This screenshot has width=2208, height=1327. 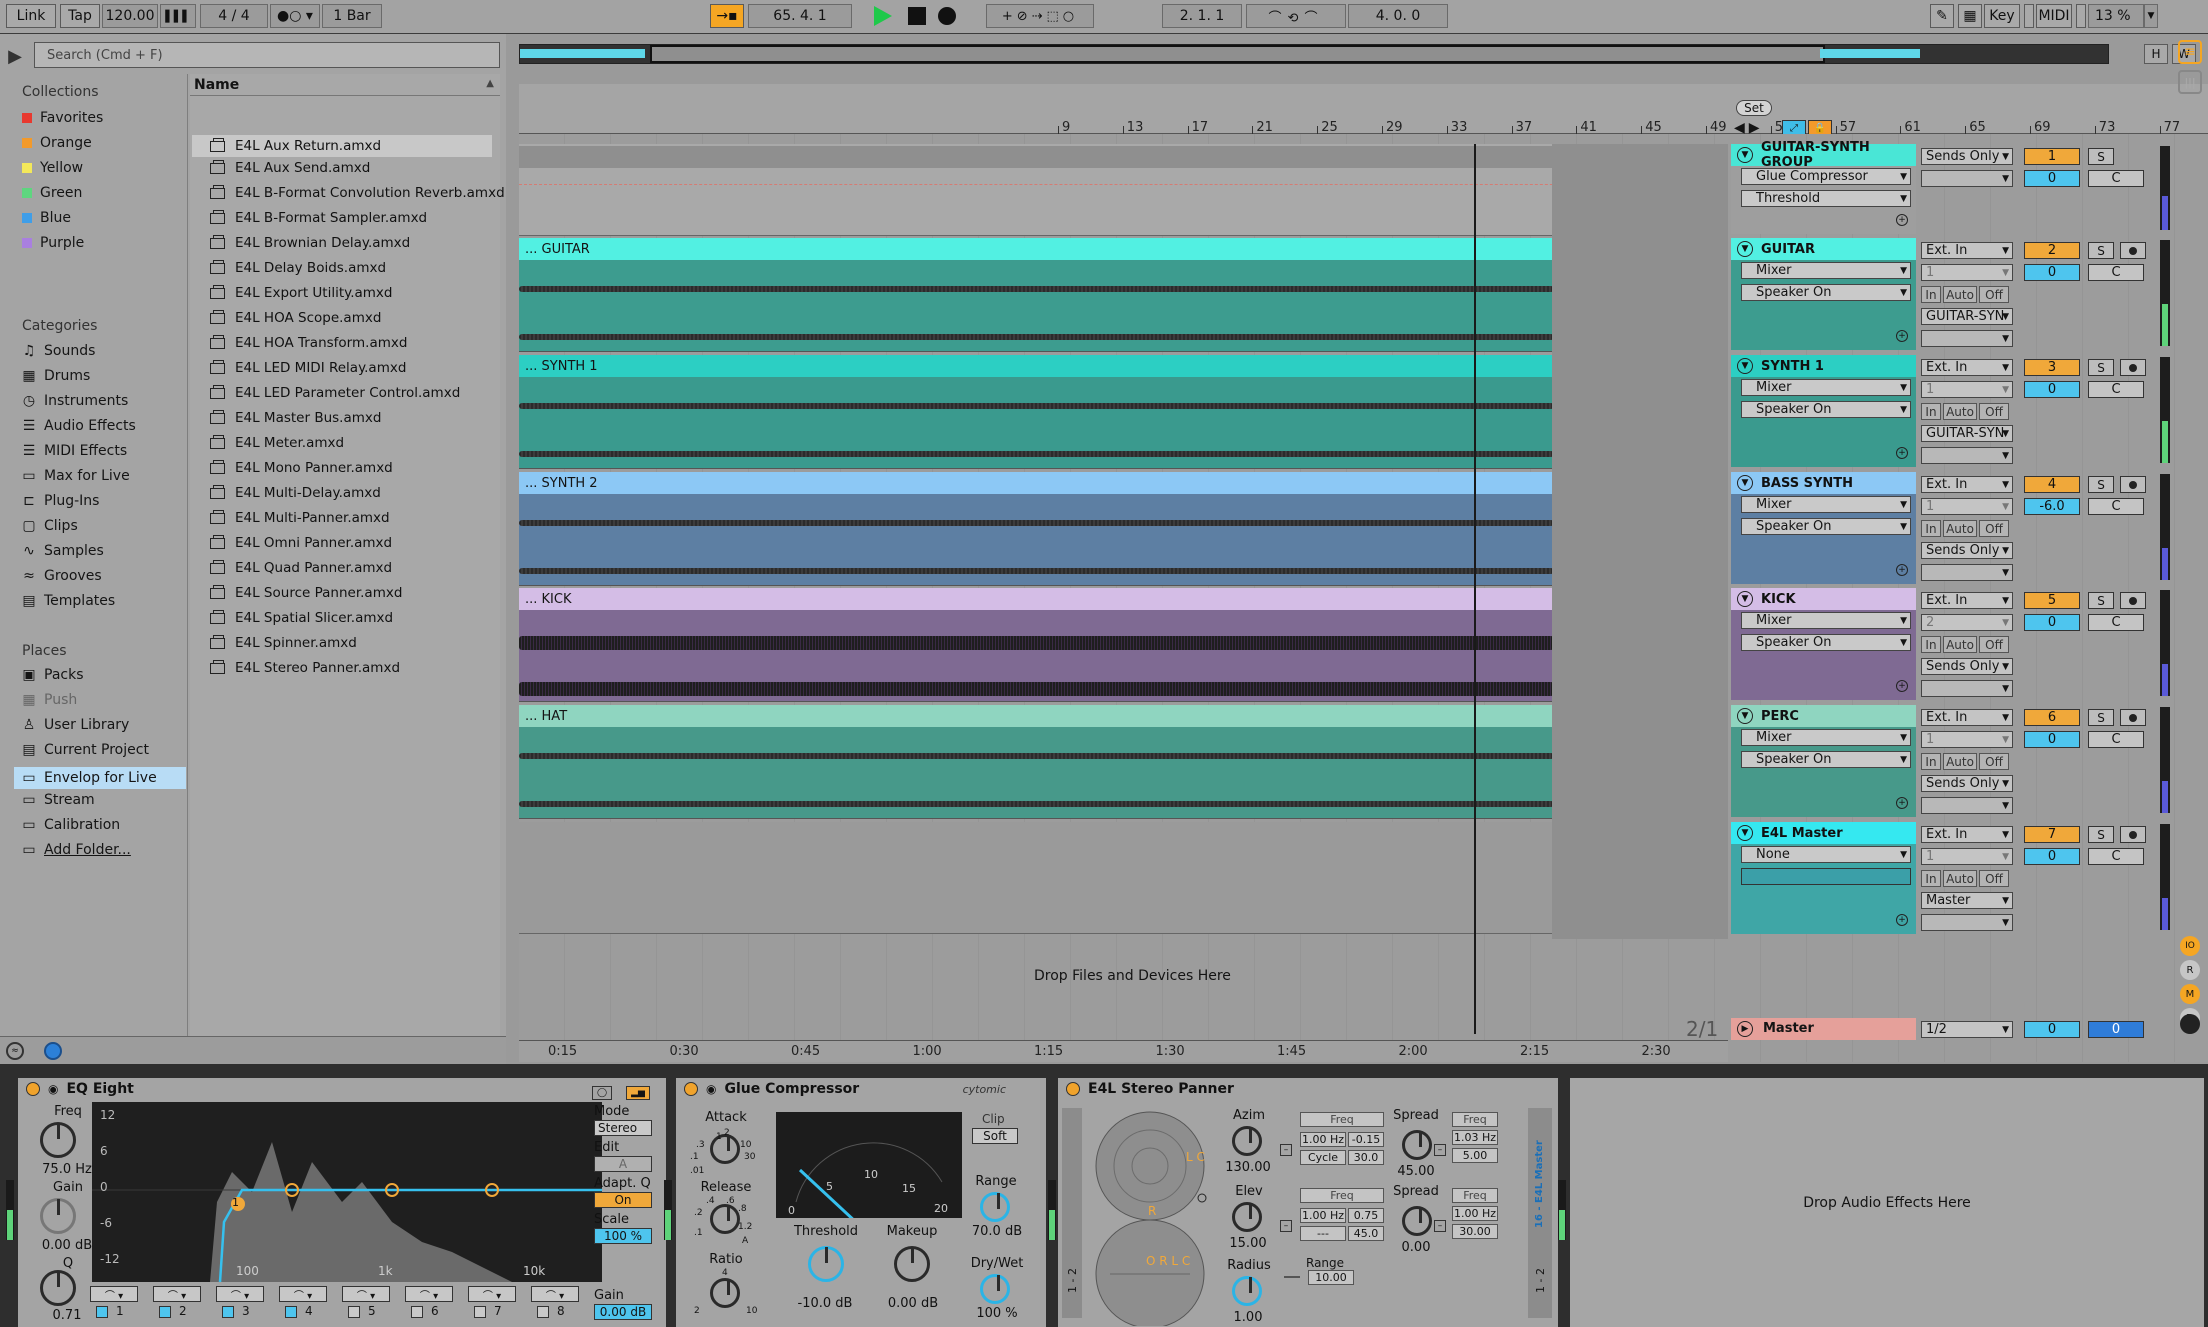 I want to click on file-item: E4L Multi-Panner.amxd, so click(x=300, y=517).